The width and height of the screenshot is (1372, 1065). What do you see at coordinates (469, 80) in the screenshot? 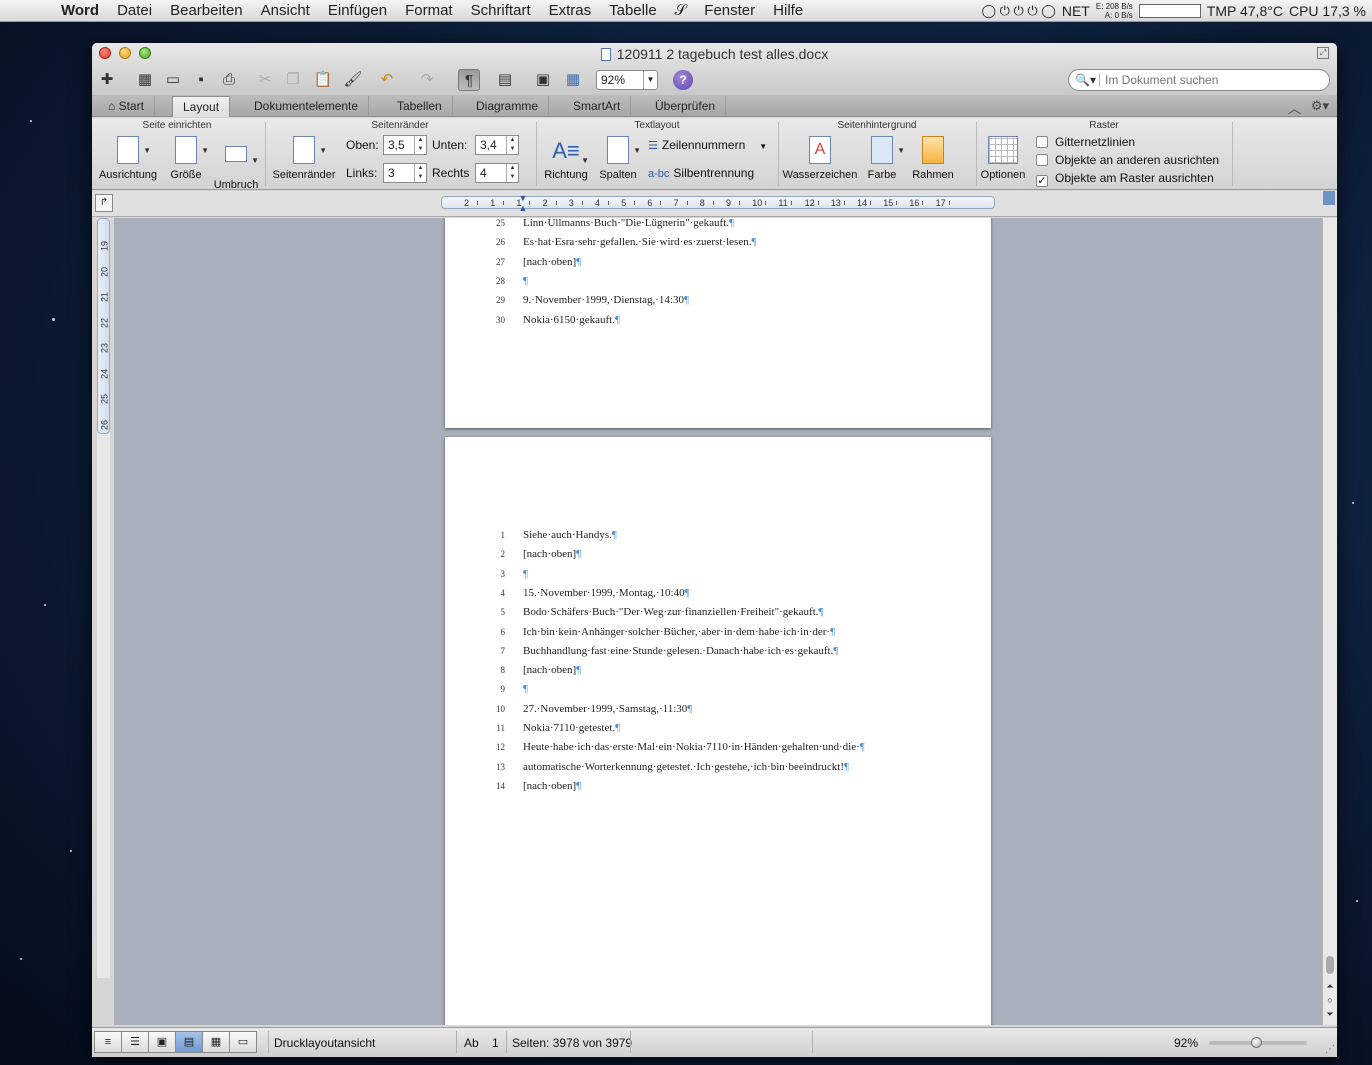
I see `pilcrow-icon: ¶` at bounding box center [469, 80].